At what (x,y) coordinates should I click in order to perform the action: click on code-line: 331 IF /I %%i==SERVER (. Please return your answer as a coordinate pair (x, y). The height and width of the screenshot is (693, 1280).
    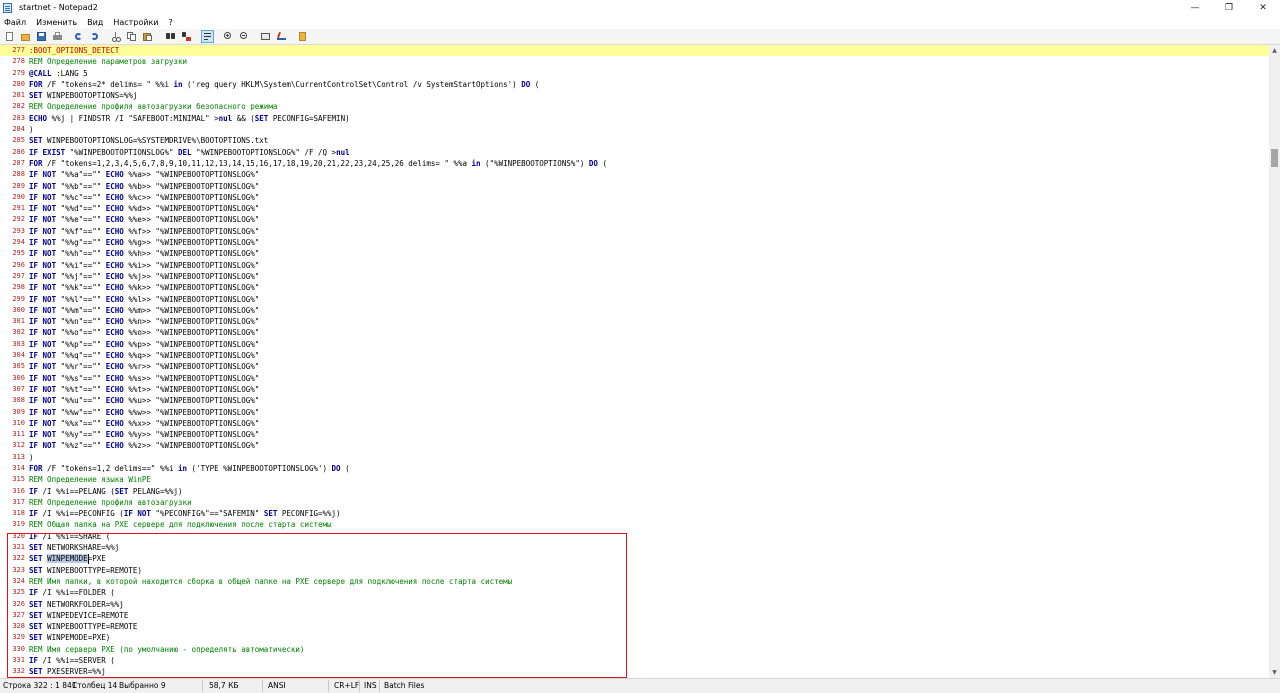
    Looking at the image, I should click on (634, 660).